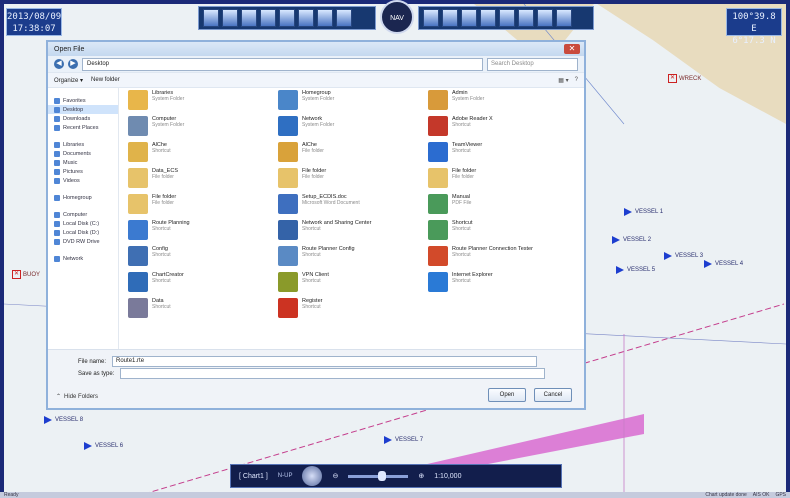 The image size is (790, 498). What do you see at coordinates (336, 259) in the screenshot?
I see `file-item: Route Planner Config Shortcut` at bounding box center [336, 259].